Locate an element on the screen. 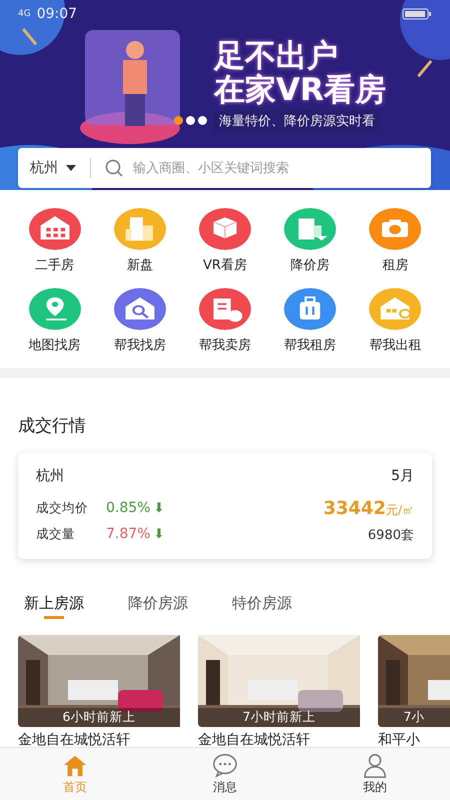 The height and width of the screenshot is (800, 450). network-indicator: 4G is located at coordinates (24, 14).